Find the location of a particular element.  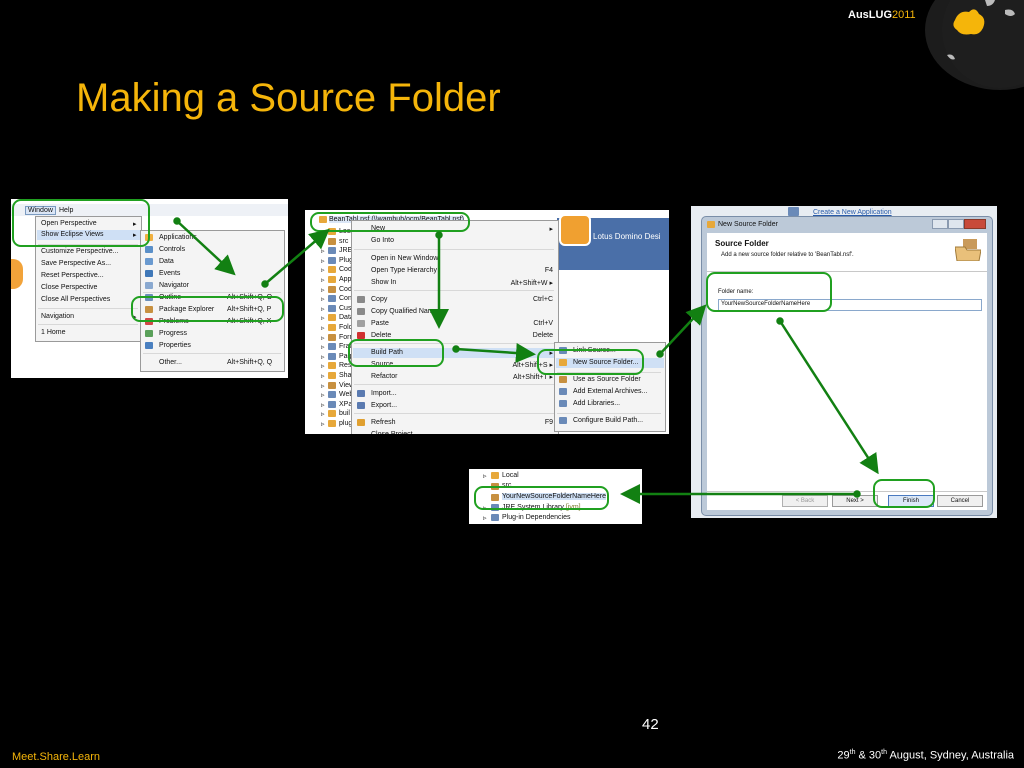

footer-event-date: 29th & 30th August, Sydney, Australia is located at coordinates (925, 755).